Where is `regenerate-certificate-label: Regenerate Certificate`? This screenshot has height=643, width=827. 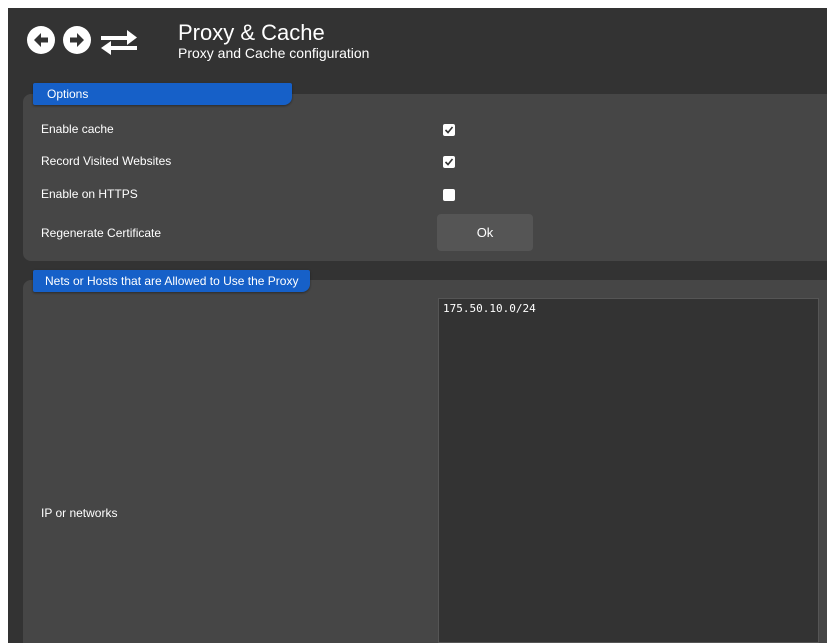
regenerate-certificate-label: Regenerate Certificate is located at coordinates (101, 233).